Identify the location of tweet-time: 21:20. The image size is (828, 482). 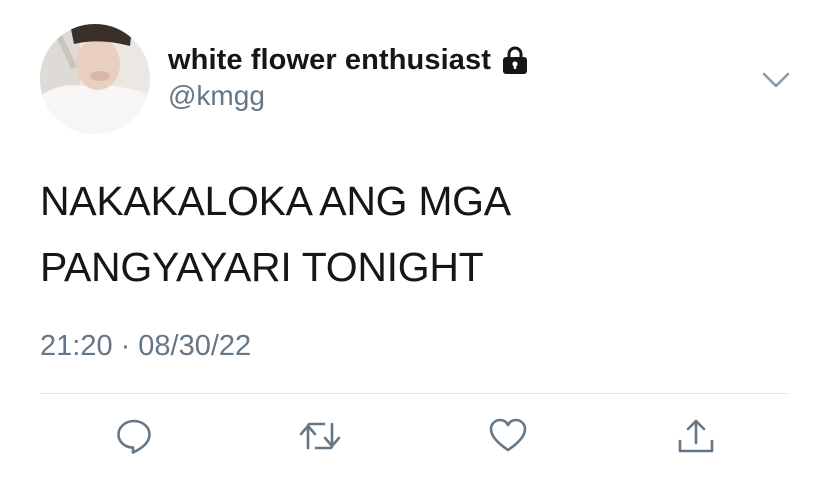
(76, 346).